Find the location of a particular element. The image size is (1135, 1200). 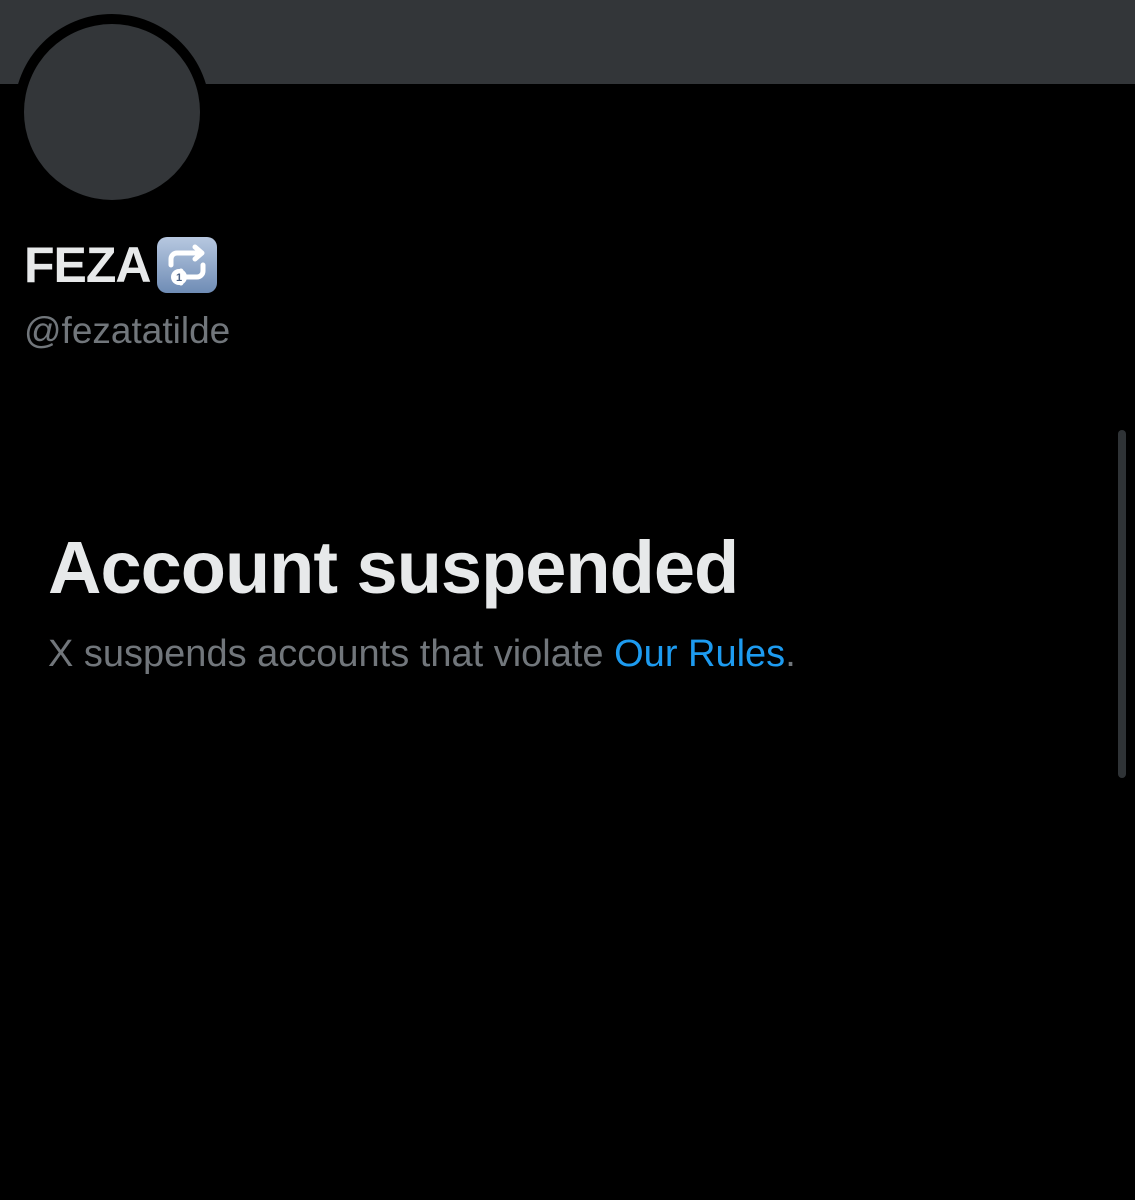

avatar-placeholder is located at coordinates (112, 112).